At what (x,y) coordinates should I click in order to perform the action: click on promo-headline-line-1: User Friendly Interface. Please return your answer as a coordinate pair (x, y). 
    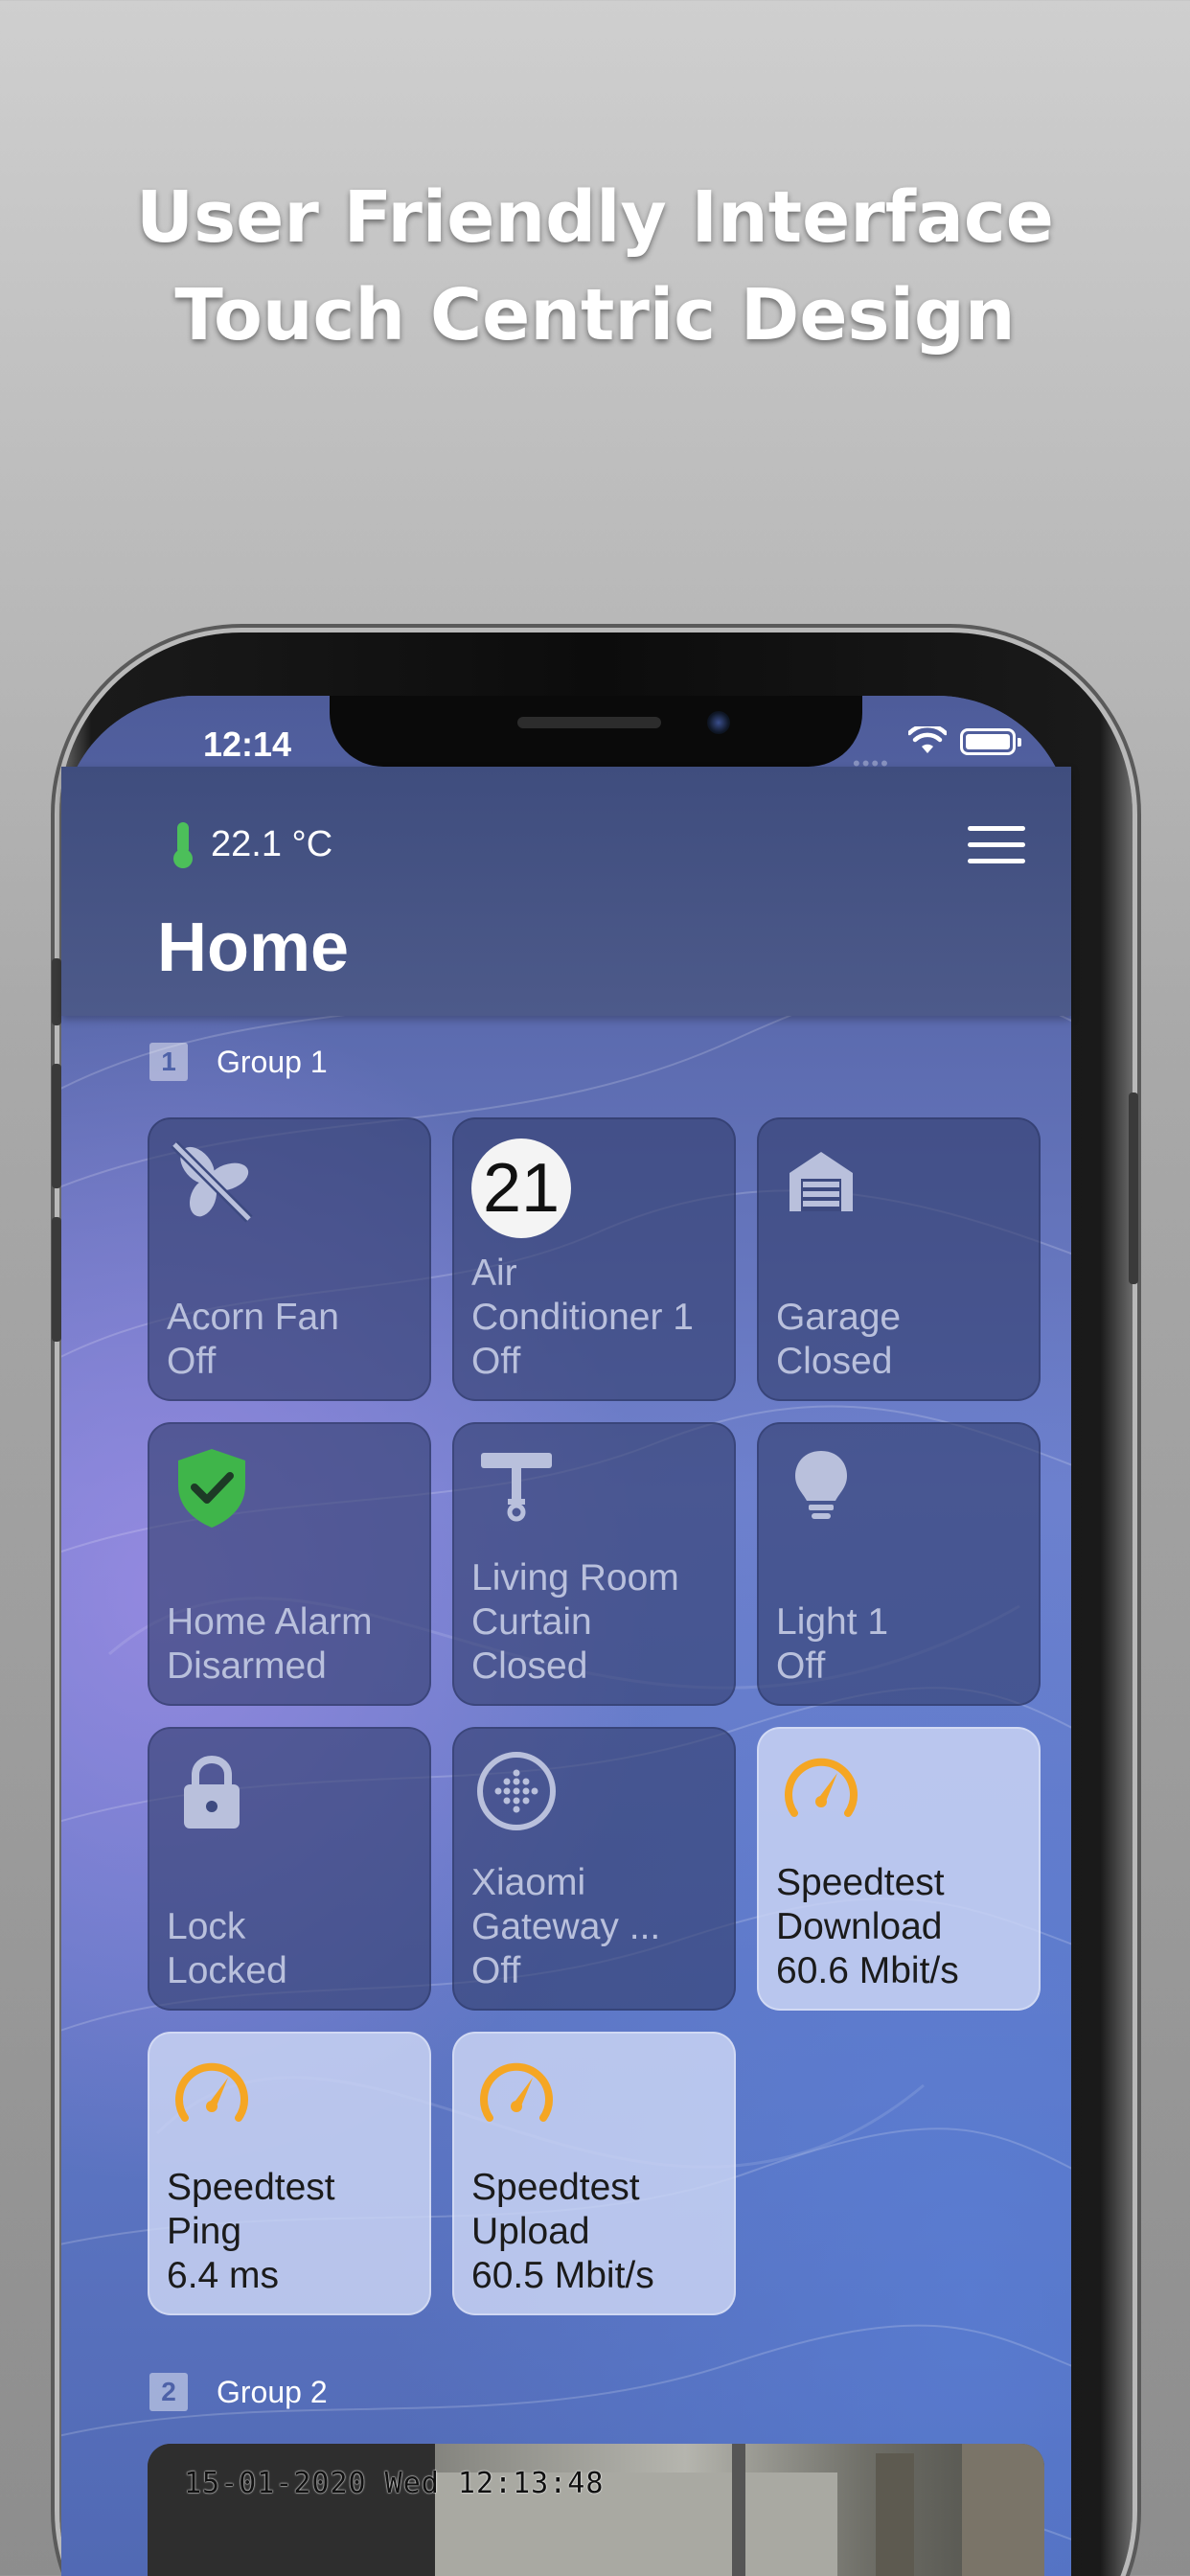
    Looking at the image, I should click on (595, 217).